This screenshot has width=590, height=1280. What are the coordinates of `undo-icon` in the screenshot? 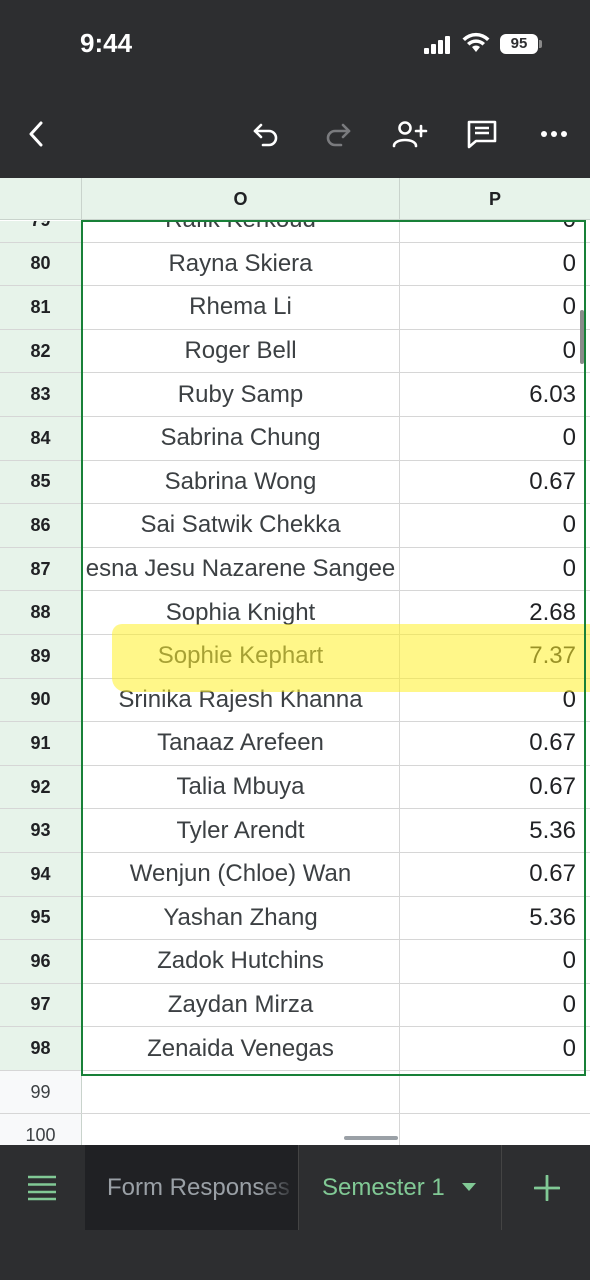 It's located at (266, 134).